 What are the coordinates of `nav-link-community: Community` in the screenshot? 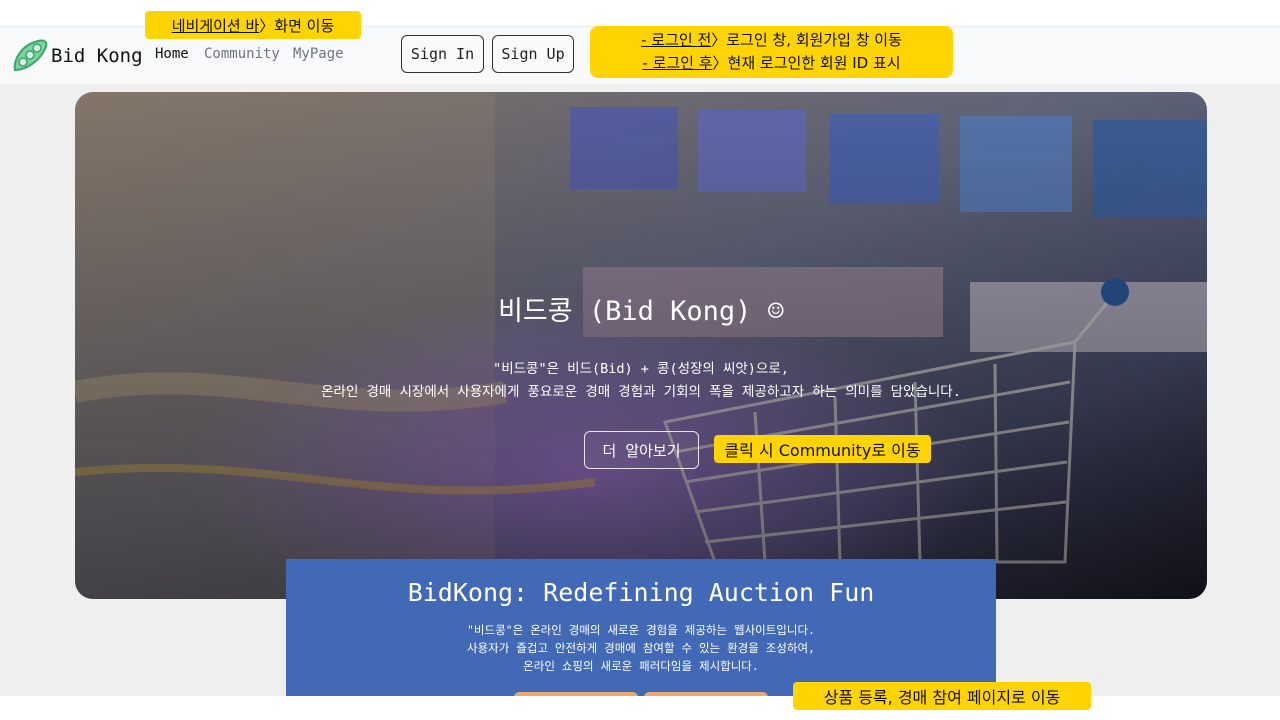 It's located at (242, 54).